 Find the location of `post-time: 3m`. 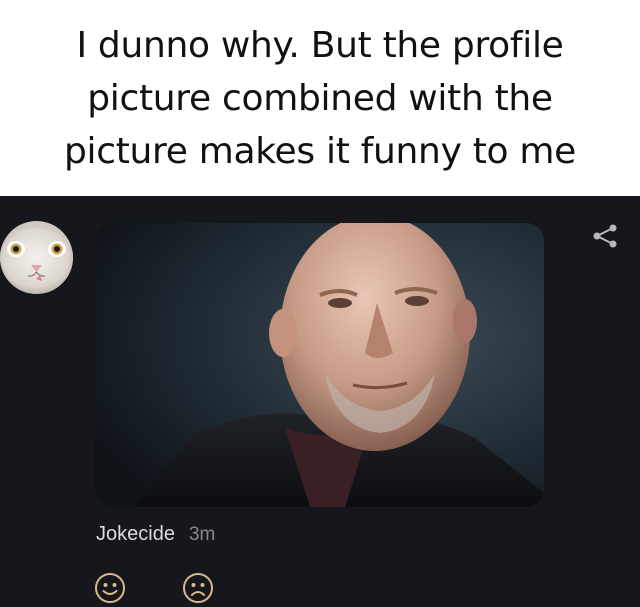

post-time: 3m is located at coordinates (202, 534).